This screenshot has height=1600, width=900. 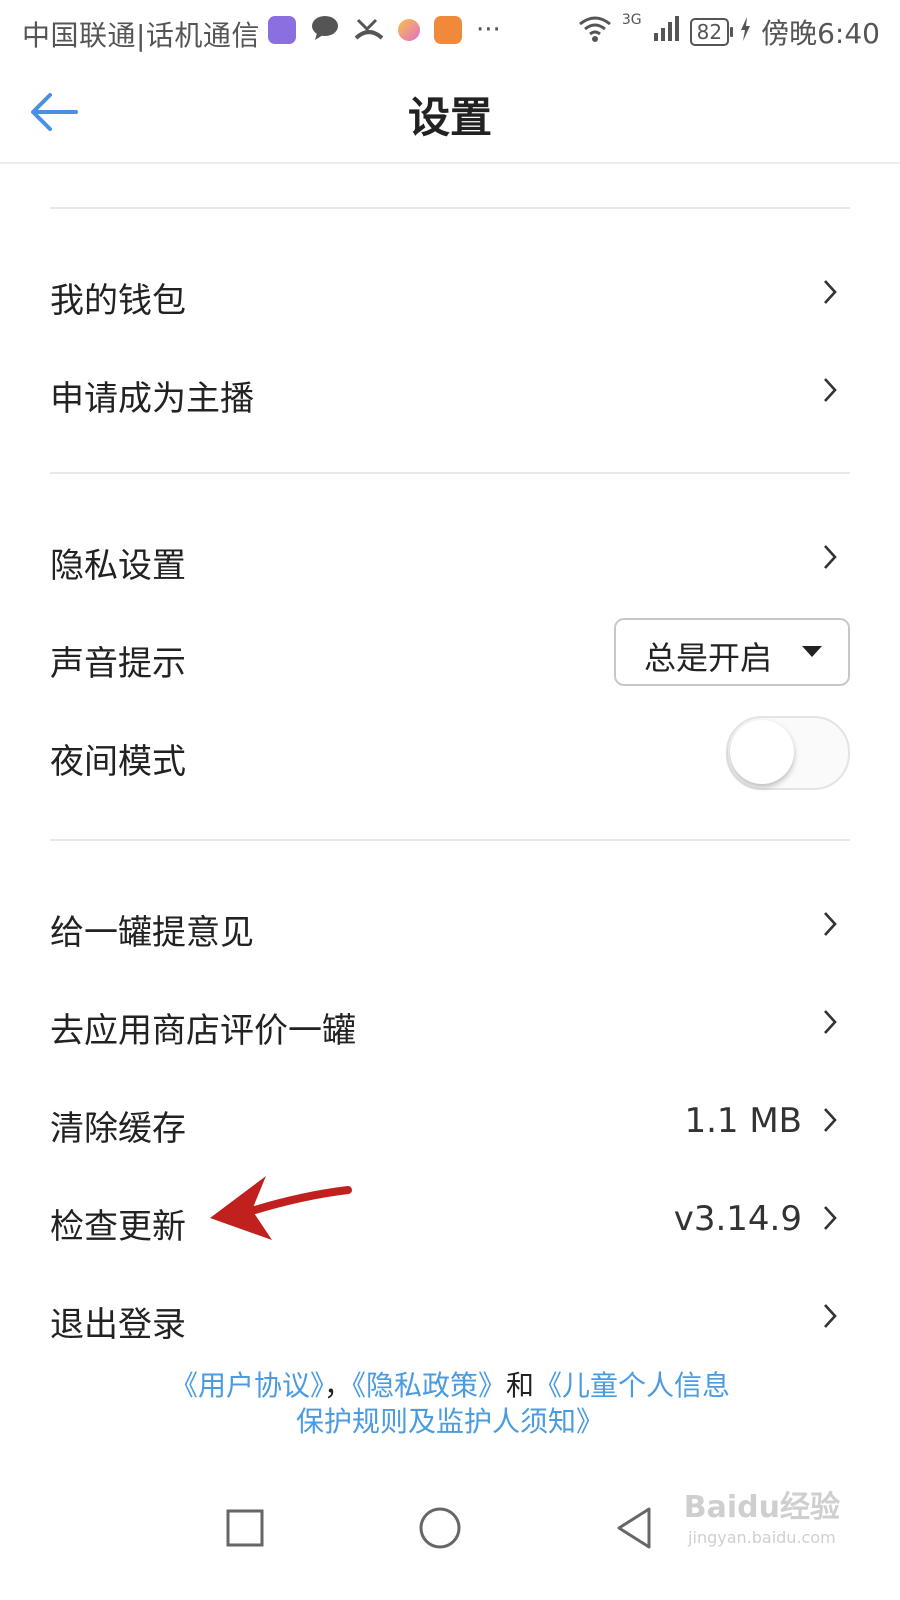 What do you see at coordinates (118, 301) in the screenshot?
I see `wallet-label: 我的钱包` at bounding box center [118, 301].